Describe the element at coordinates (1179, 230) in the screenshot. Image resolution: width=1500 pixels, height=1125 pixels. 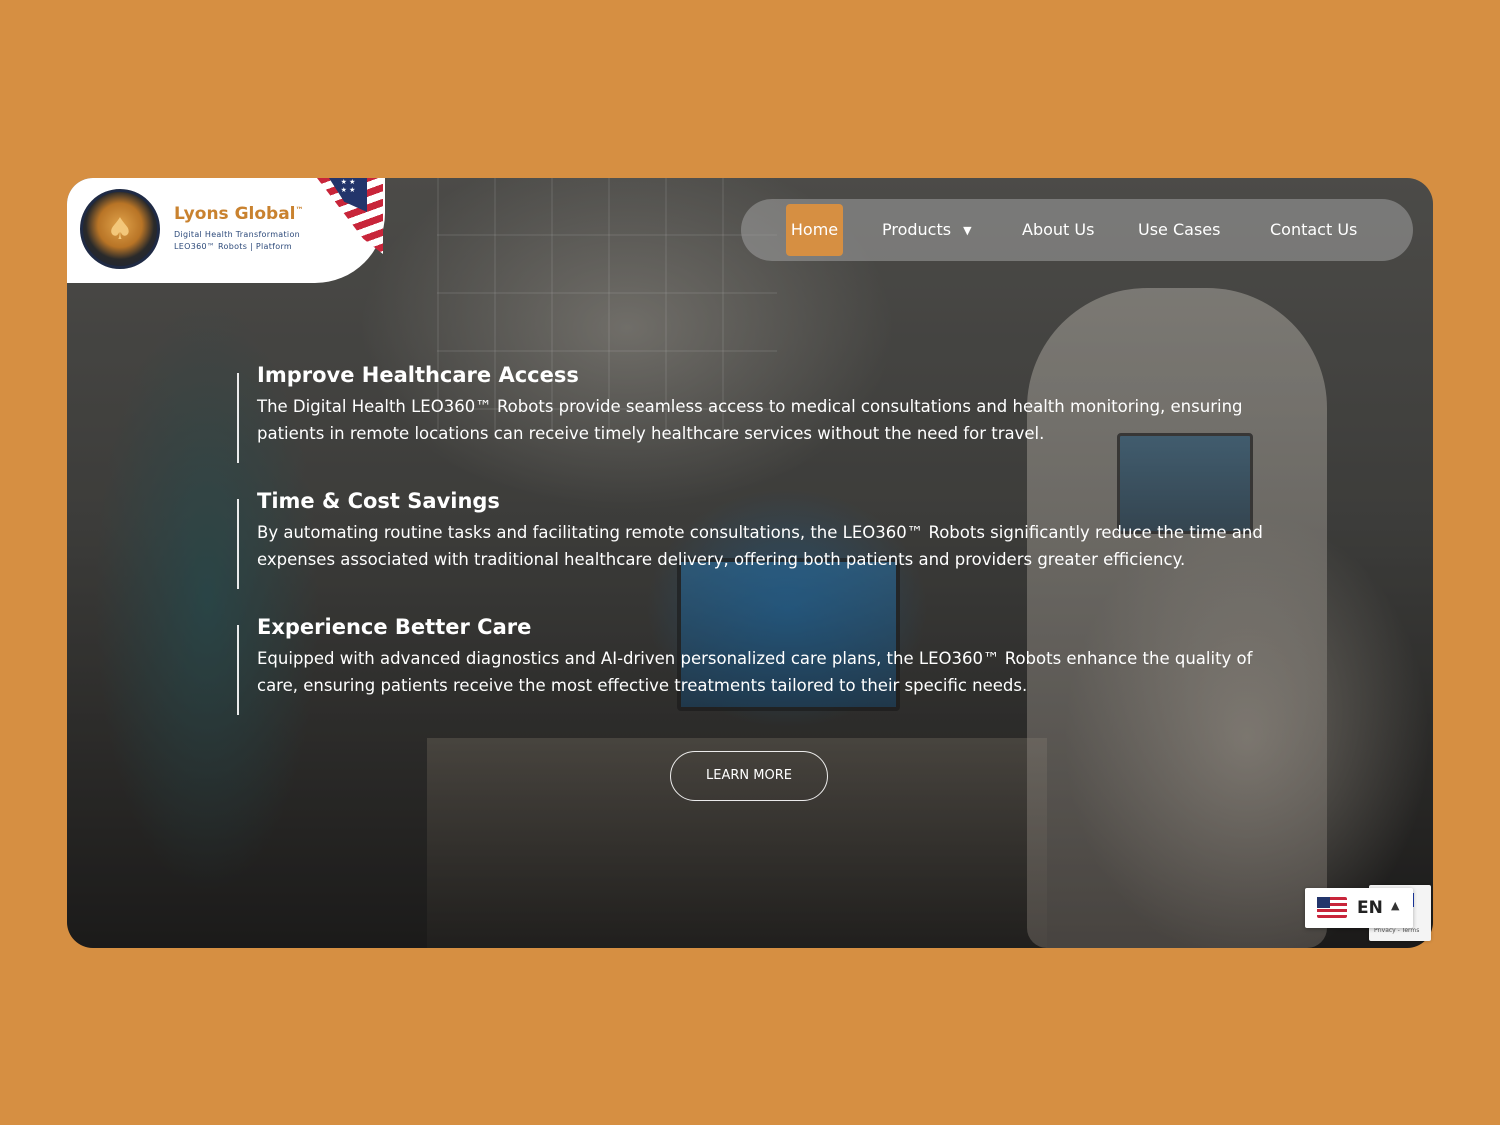
I see `nav-item-use-cases: Use Cases` at that location.